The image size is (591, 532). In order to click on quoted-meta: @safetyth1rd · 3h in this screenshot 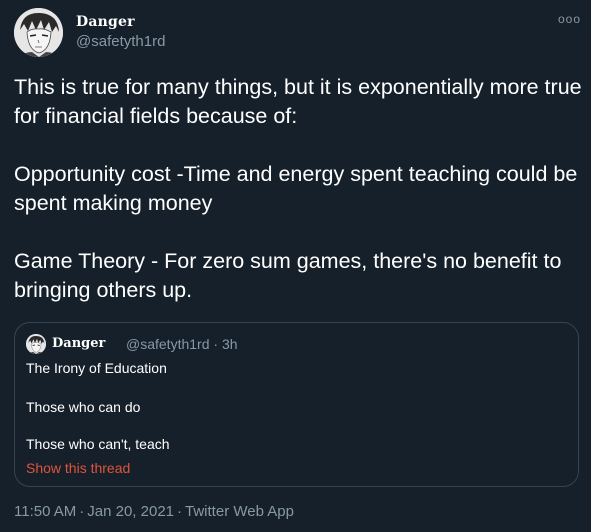, I will do `click(182, 344)`.